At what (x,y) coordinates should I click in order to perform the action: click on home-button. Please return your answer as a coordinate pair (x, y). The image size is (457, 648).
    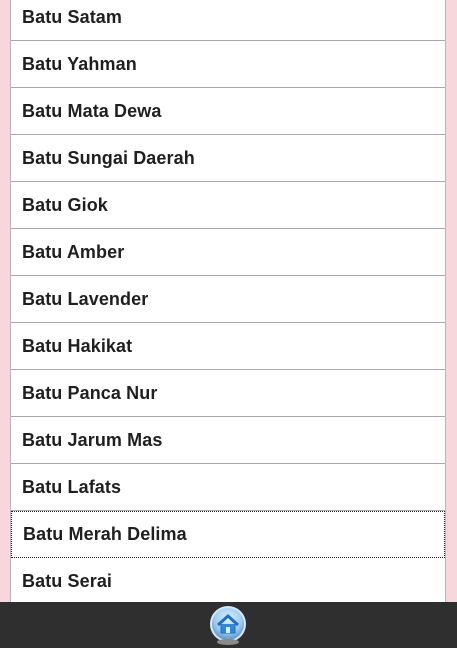
    Looking at the image, I should click on (228, 625).